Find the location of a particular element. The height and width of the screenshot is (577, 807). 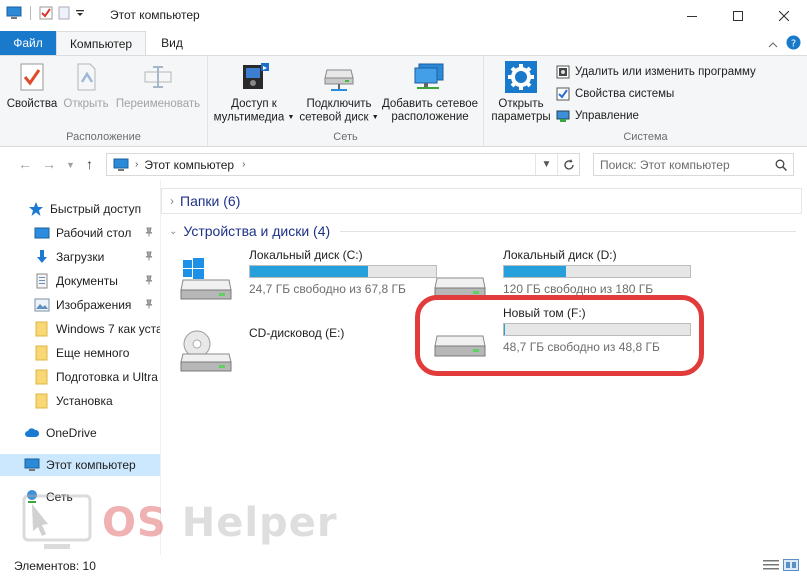

search-box: Поиск: Этот компьютер is located at coordinates (693, 164).